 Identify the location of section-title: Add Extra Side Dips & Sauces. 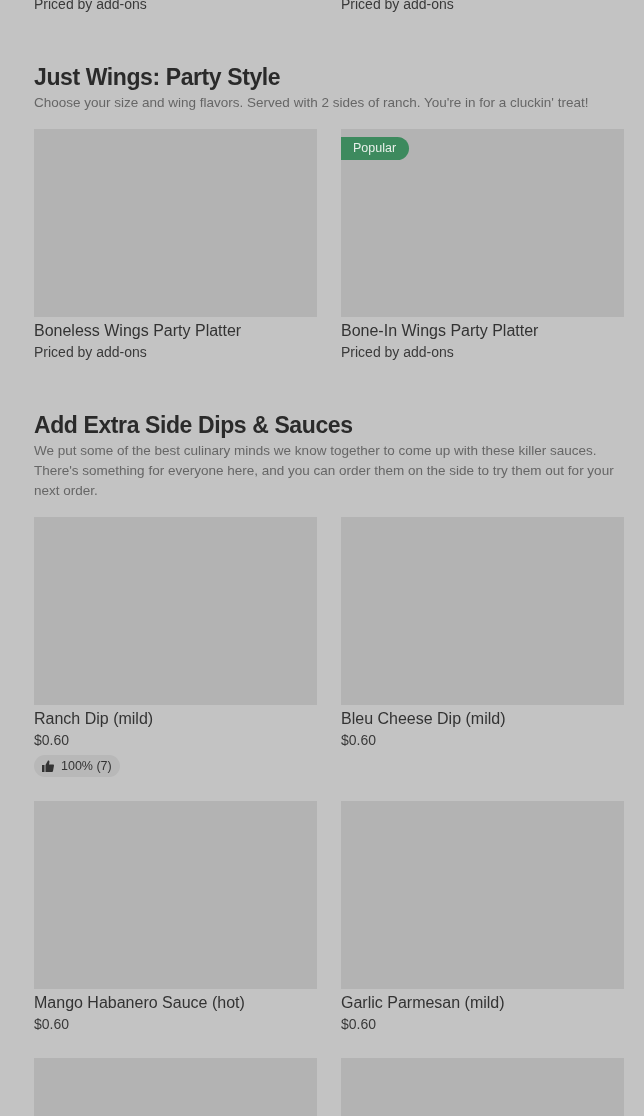
(194, 425).